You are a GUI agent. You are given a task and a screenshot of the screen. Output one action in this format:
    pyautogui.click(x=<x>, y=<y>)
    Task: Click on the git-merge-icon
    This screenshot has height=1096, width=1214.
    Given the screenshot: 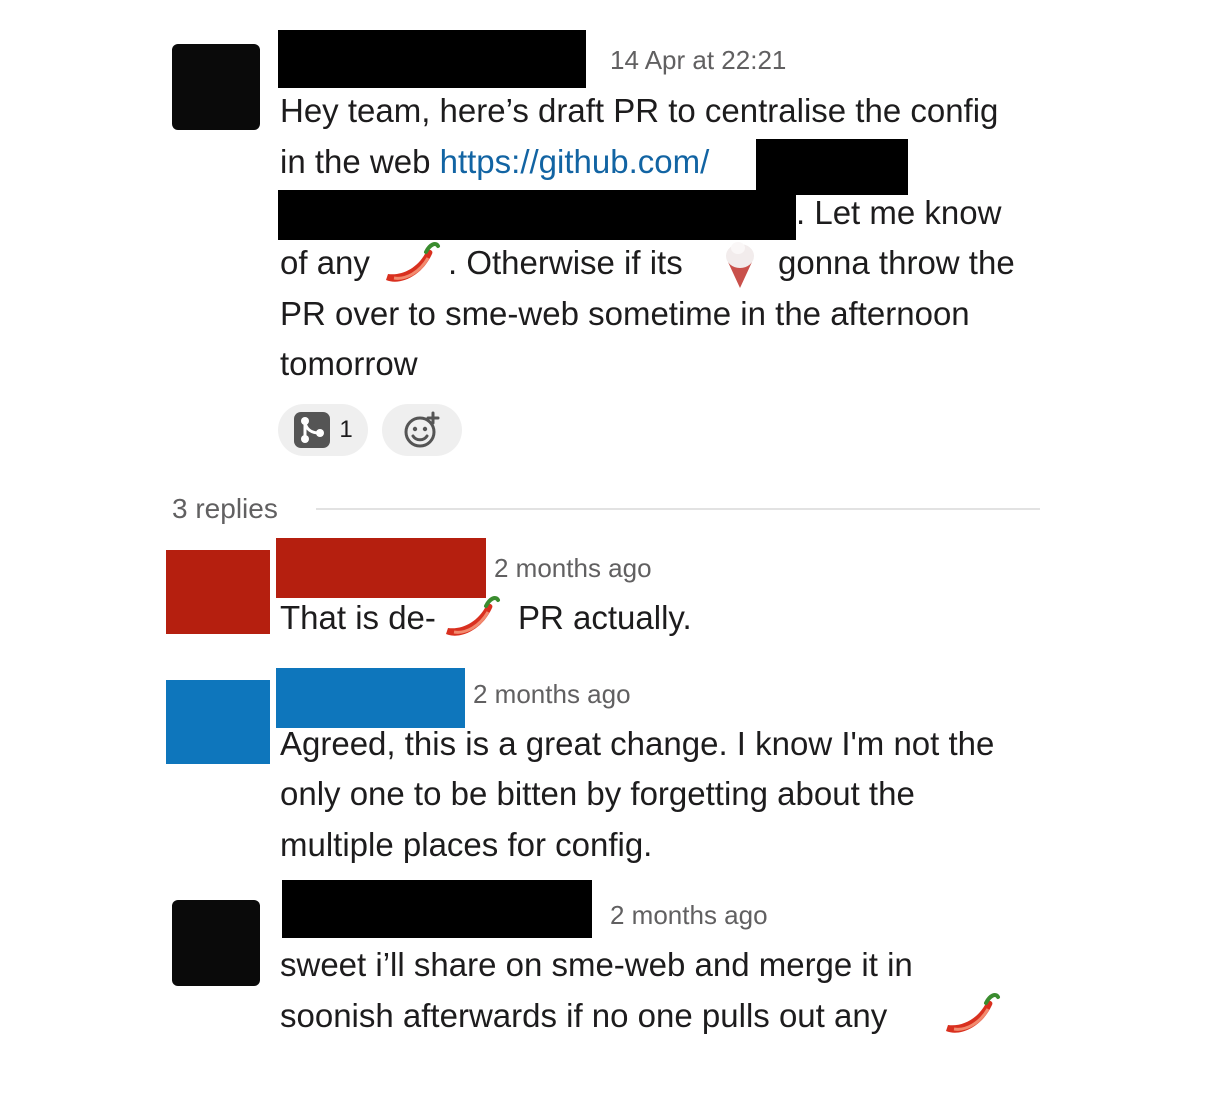 What is the action you would take?
    pyautogui.click(x=312, y=430)
    